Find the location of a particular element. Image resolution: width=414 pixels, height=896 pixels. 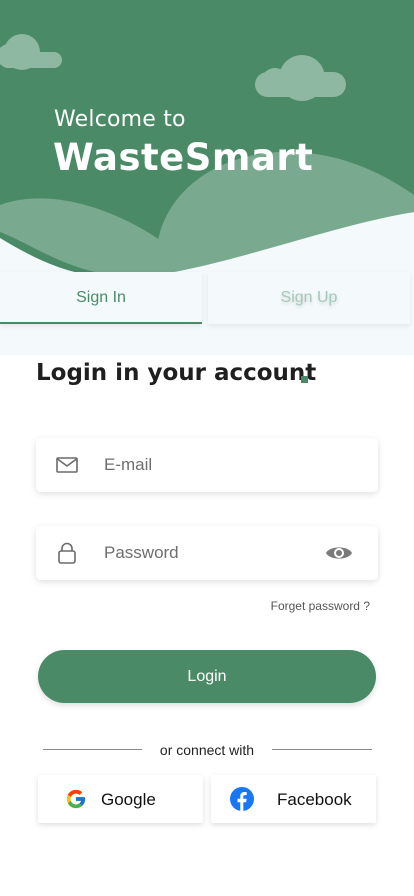

page-title: Login in your account is located at coordinates (176, 373).